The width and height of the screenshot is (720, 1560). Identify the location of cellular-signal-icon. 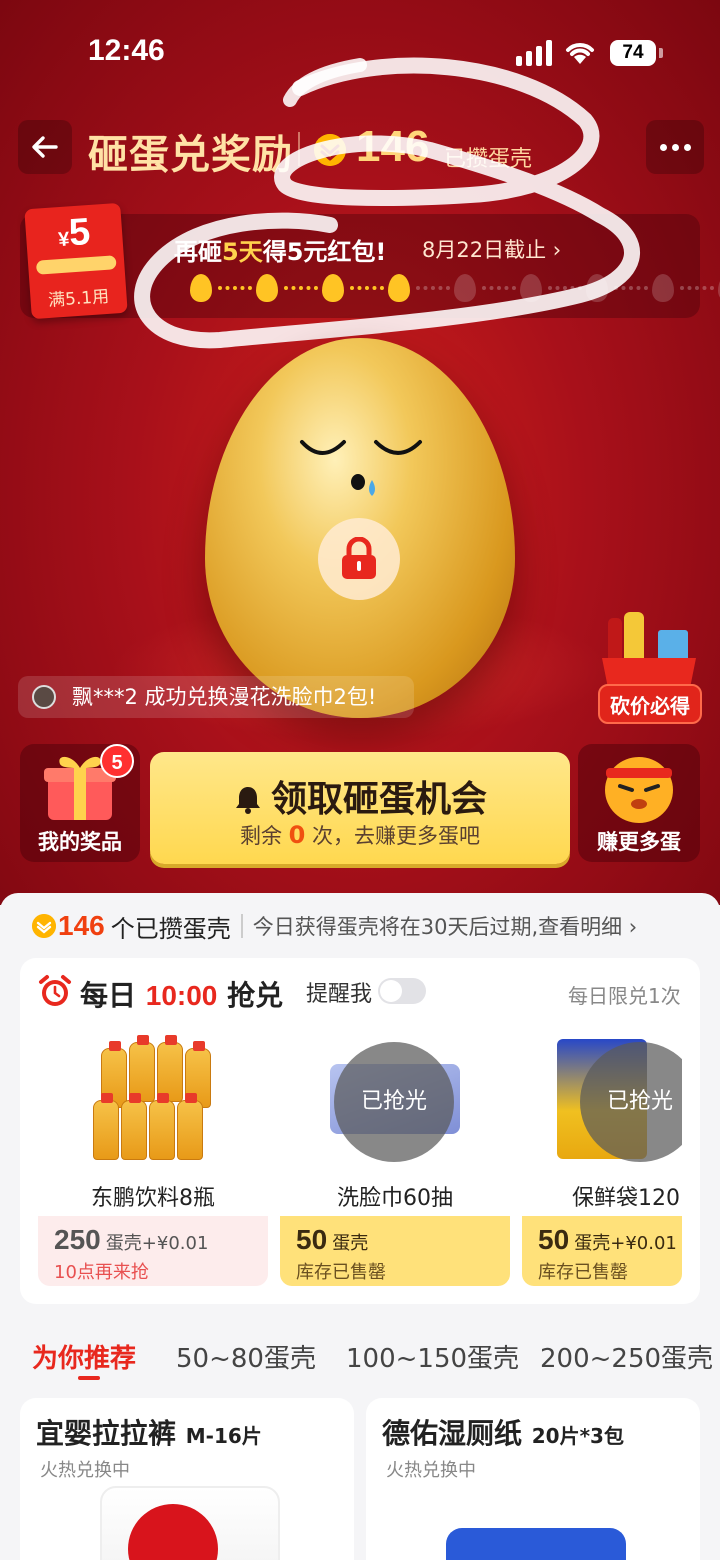
(534, 53).